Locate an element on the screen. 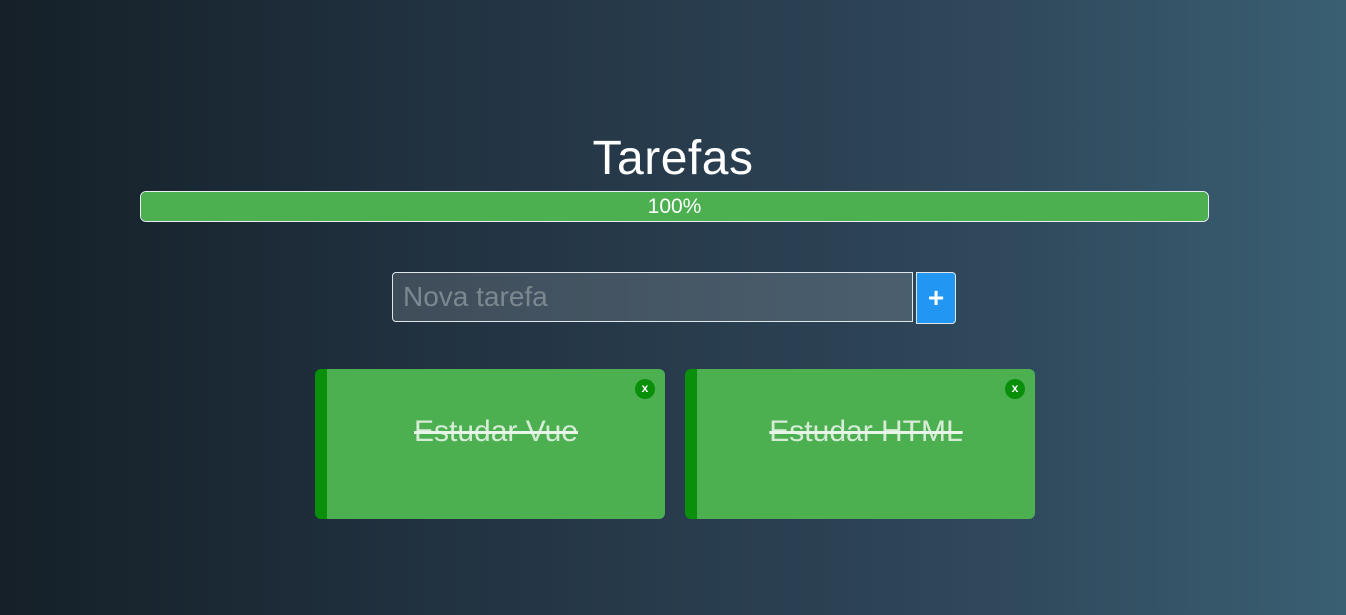  add-task-button: + is located at coordinates (936, 298).